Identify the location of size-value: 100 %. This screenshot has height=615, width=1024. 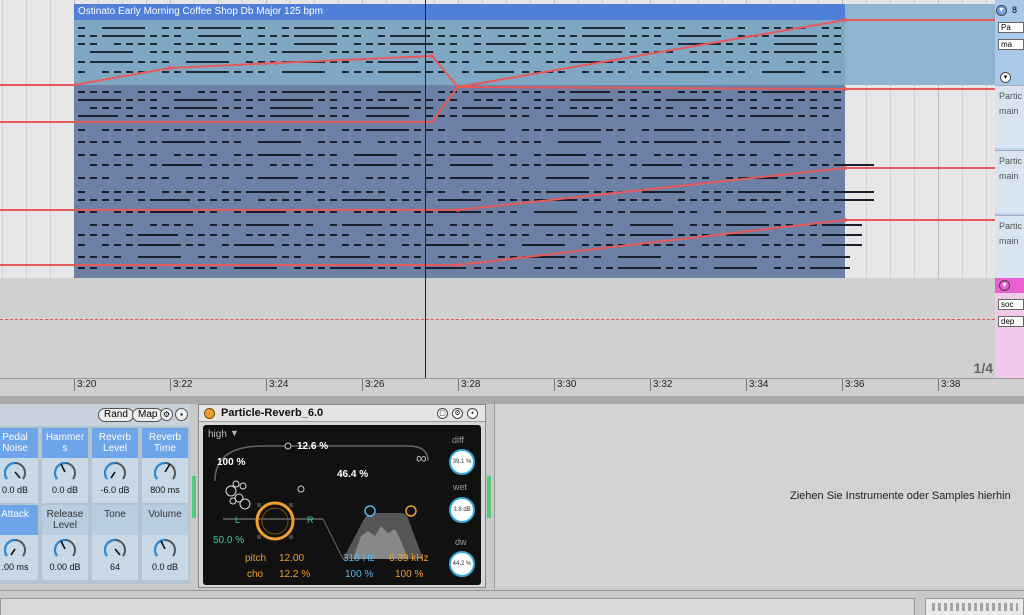
(231, 462).